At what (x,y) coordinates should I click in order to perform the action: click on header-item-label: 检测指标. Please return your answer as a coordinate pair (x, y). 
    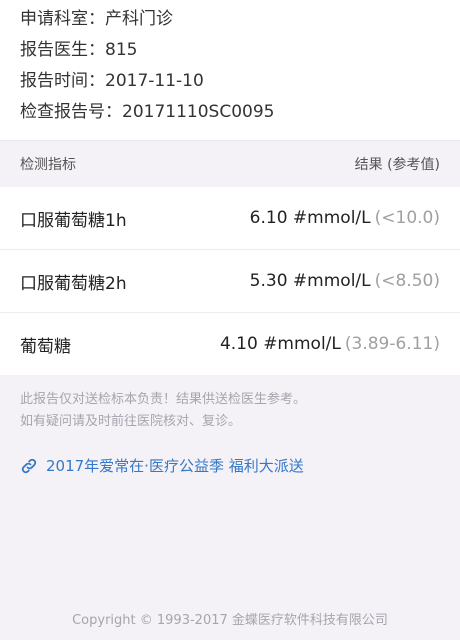
    Looking at the image, I should click on (48, 165).